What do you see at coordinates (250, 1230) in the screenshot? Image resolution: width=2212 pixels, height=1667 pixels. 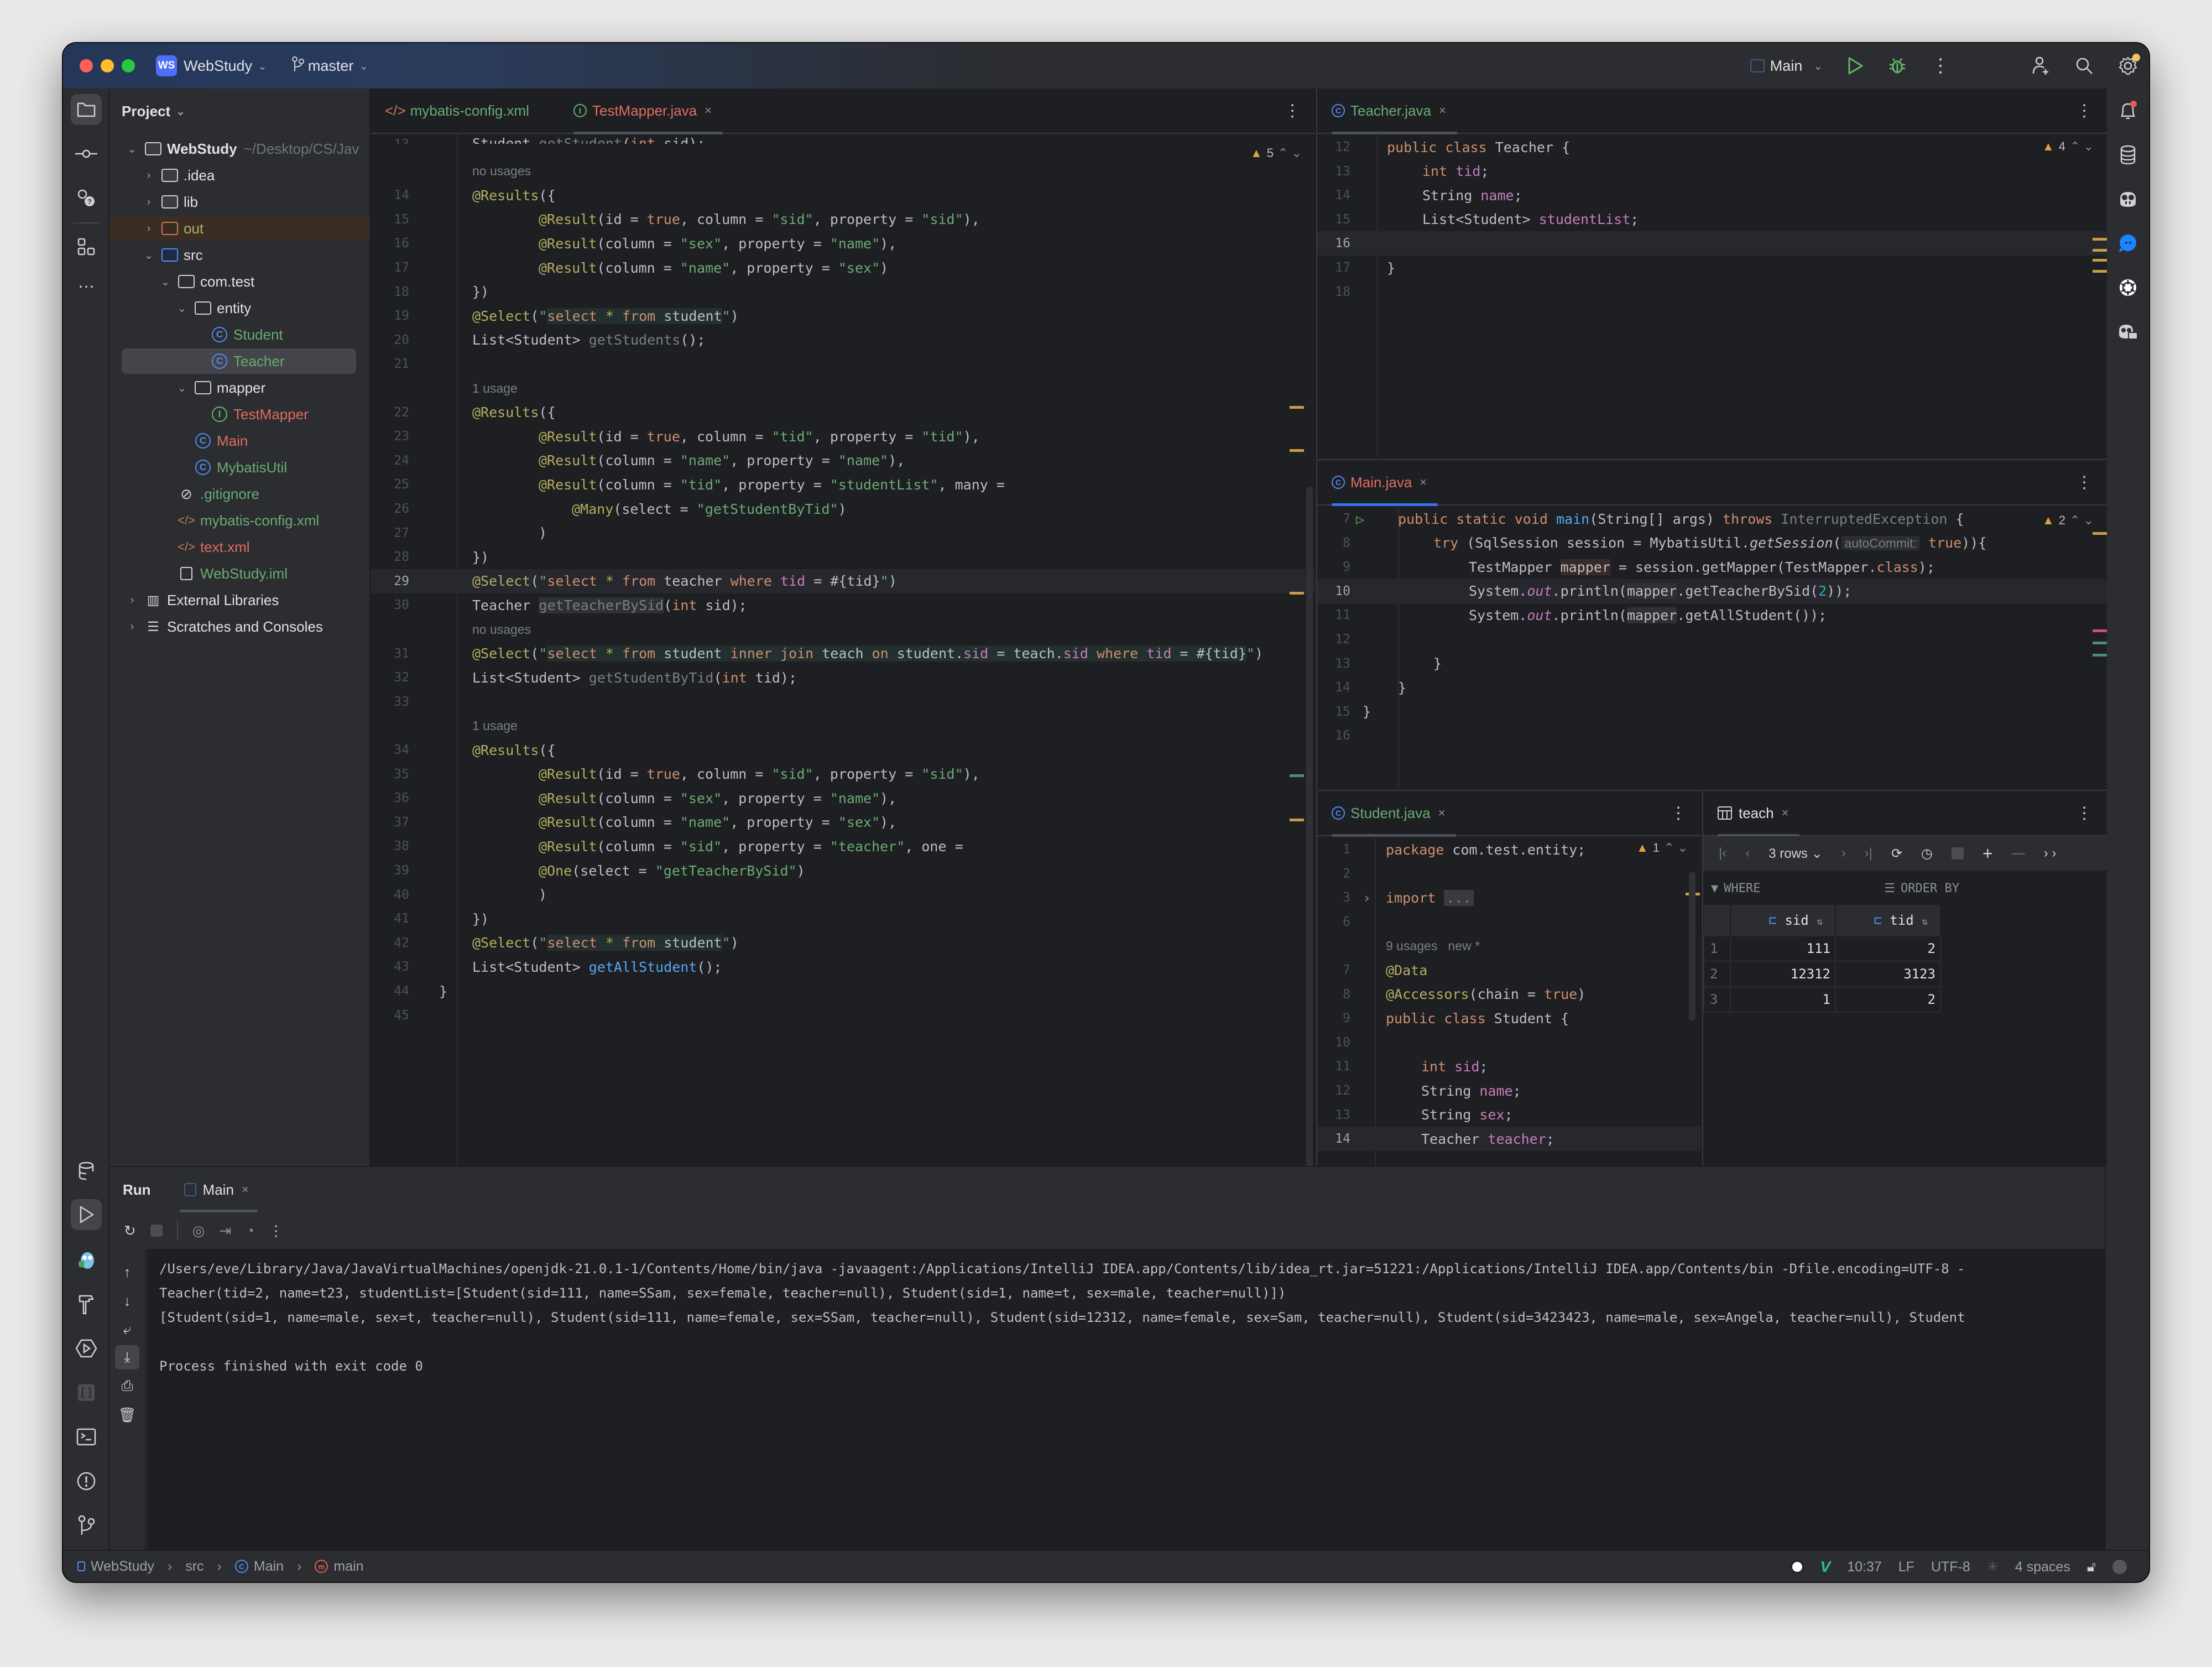 I see `profiler-icon: ◔` at bounding box center [250, 1230].